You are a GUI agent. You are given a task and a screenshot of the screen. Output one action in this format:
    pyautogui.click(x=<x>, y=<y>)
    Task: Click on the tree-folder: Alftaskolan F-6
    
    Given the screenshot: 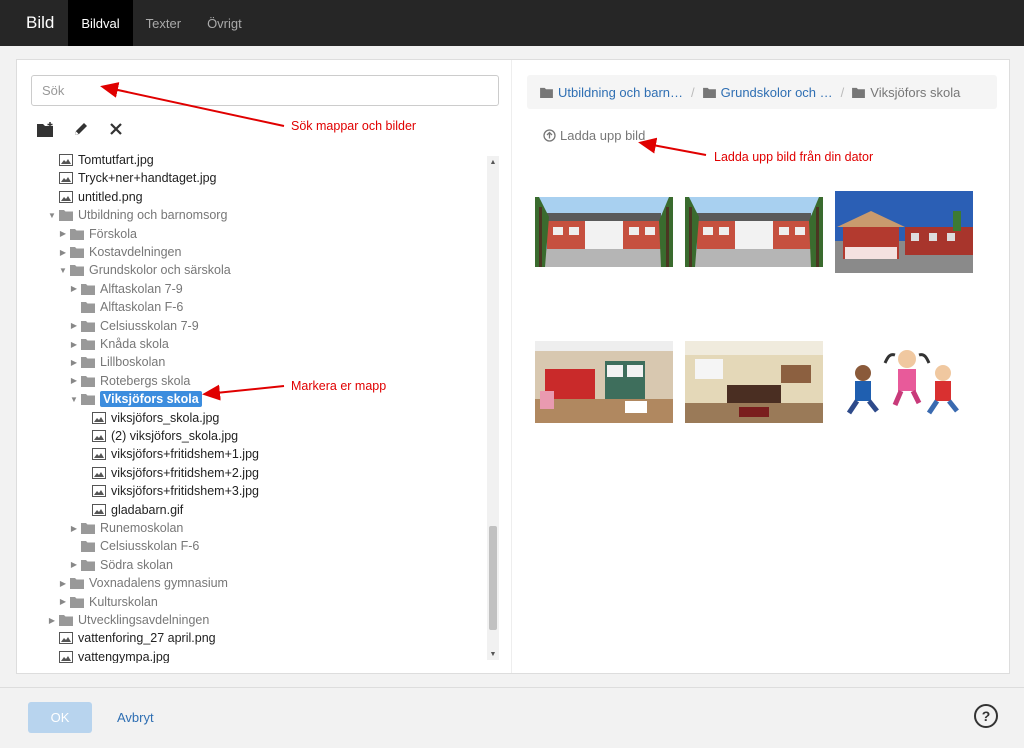 What is the action you would take?
    pyautogui.click(x=126, y=307)
    